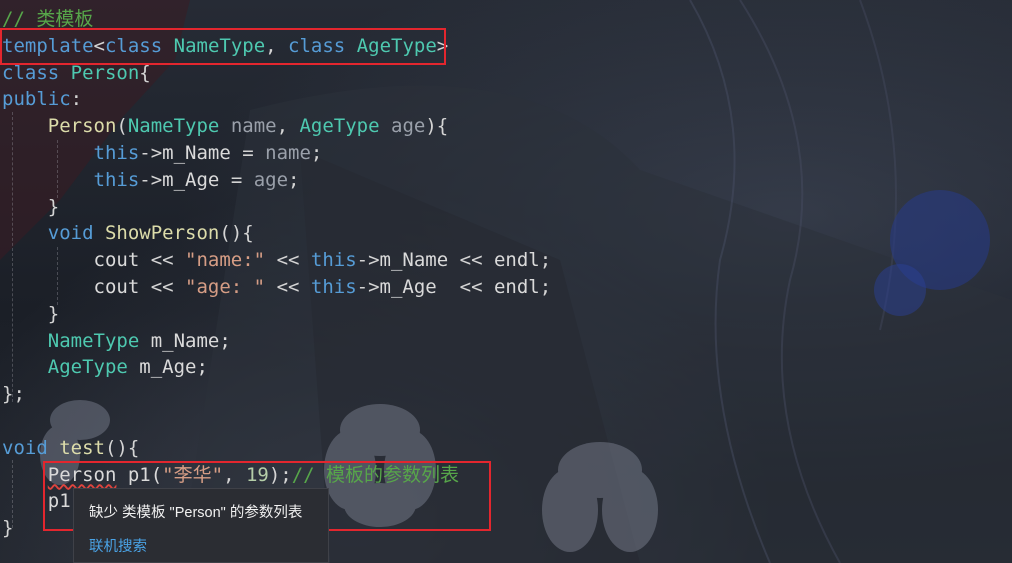 The height and width of the screenshot is (563, 1012). I want to click on code-line: cout << "name:" << this->m_Name << endl;, so click(277, 260).